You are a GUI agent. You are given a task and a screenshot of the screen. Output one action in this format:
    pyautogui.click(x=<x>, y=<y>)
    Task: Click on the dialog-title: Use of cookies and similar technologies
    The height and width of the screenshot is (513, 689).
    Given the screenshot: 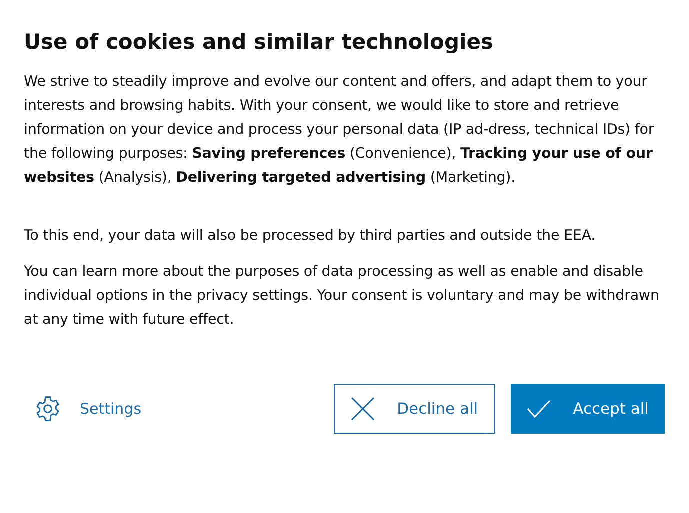 What is the action you would take?
    pyautogui.click(x=259, y=42)
    